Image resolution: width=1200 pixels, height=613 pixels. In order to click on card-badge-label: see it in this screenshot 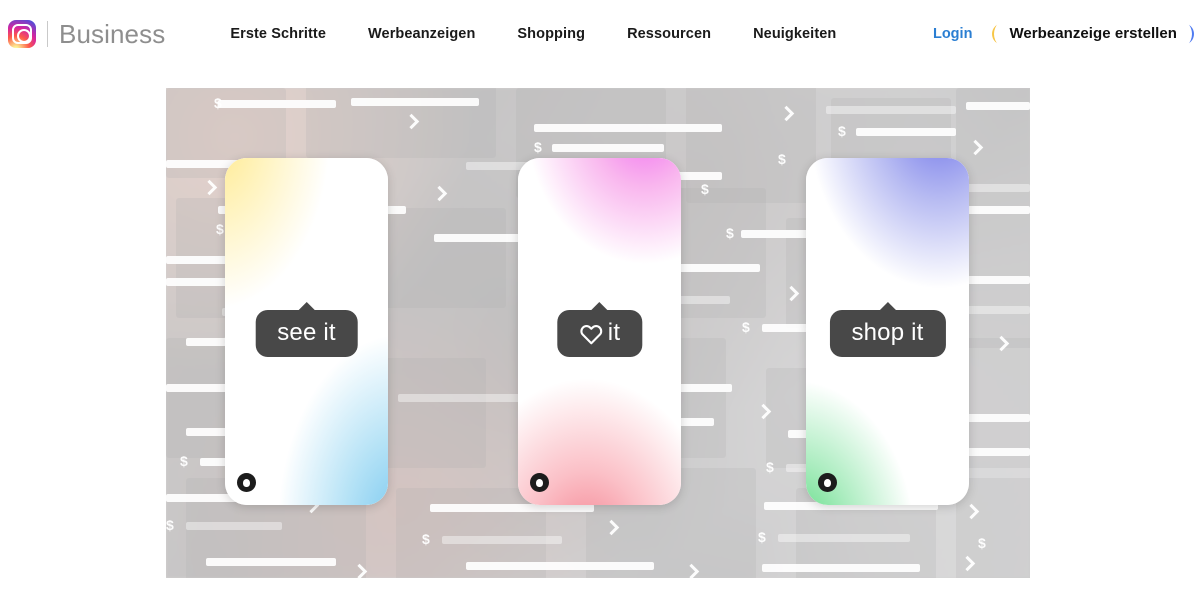, I will do `click(306, 332)`.